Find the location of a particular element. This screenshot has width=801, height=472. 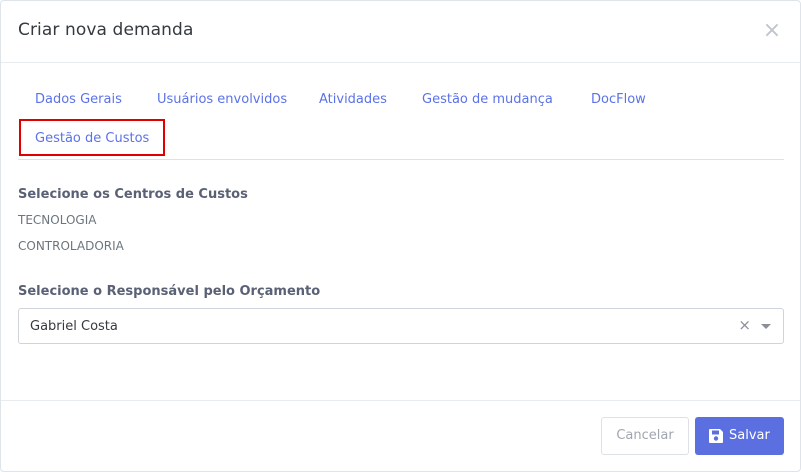

modal-footer-divider is located at coordinates (400, 400).